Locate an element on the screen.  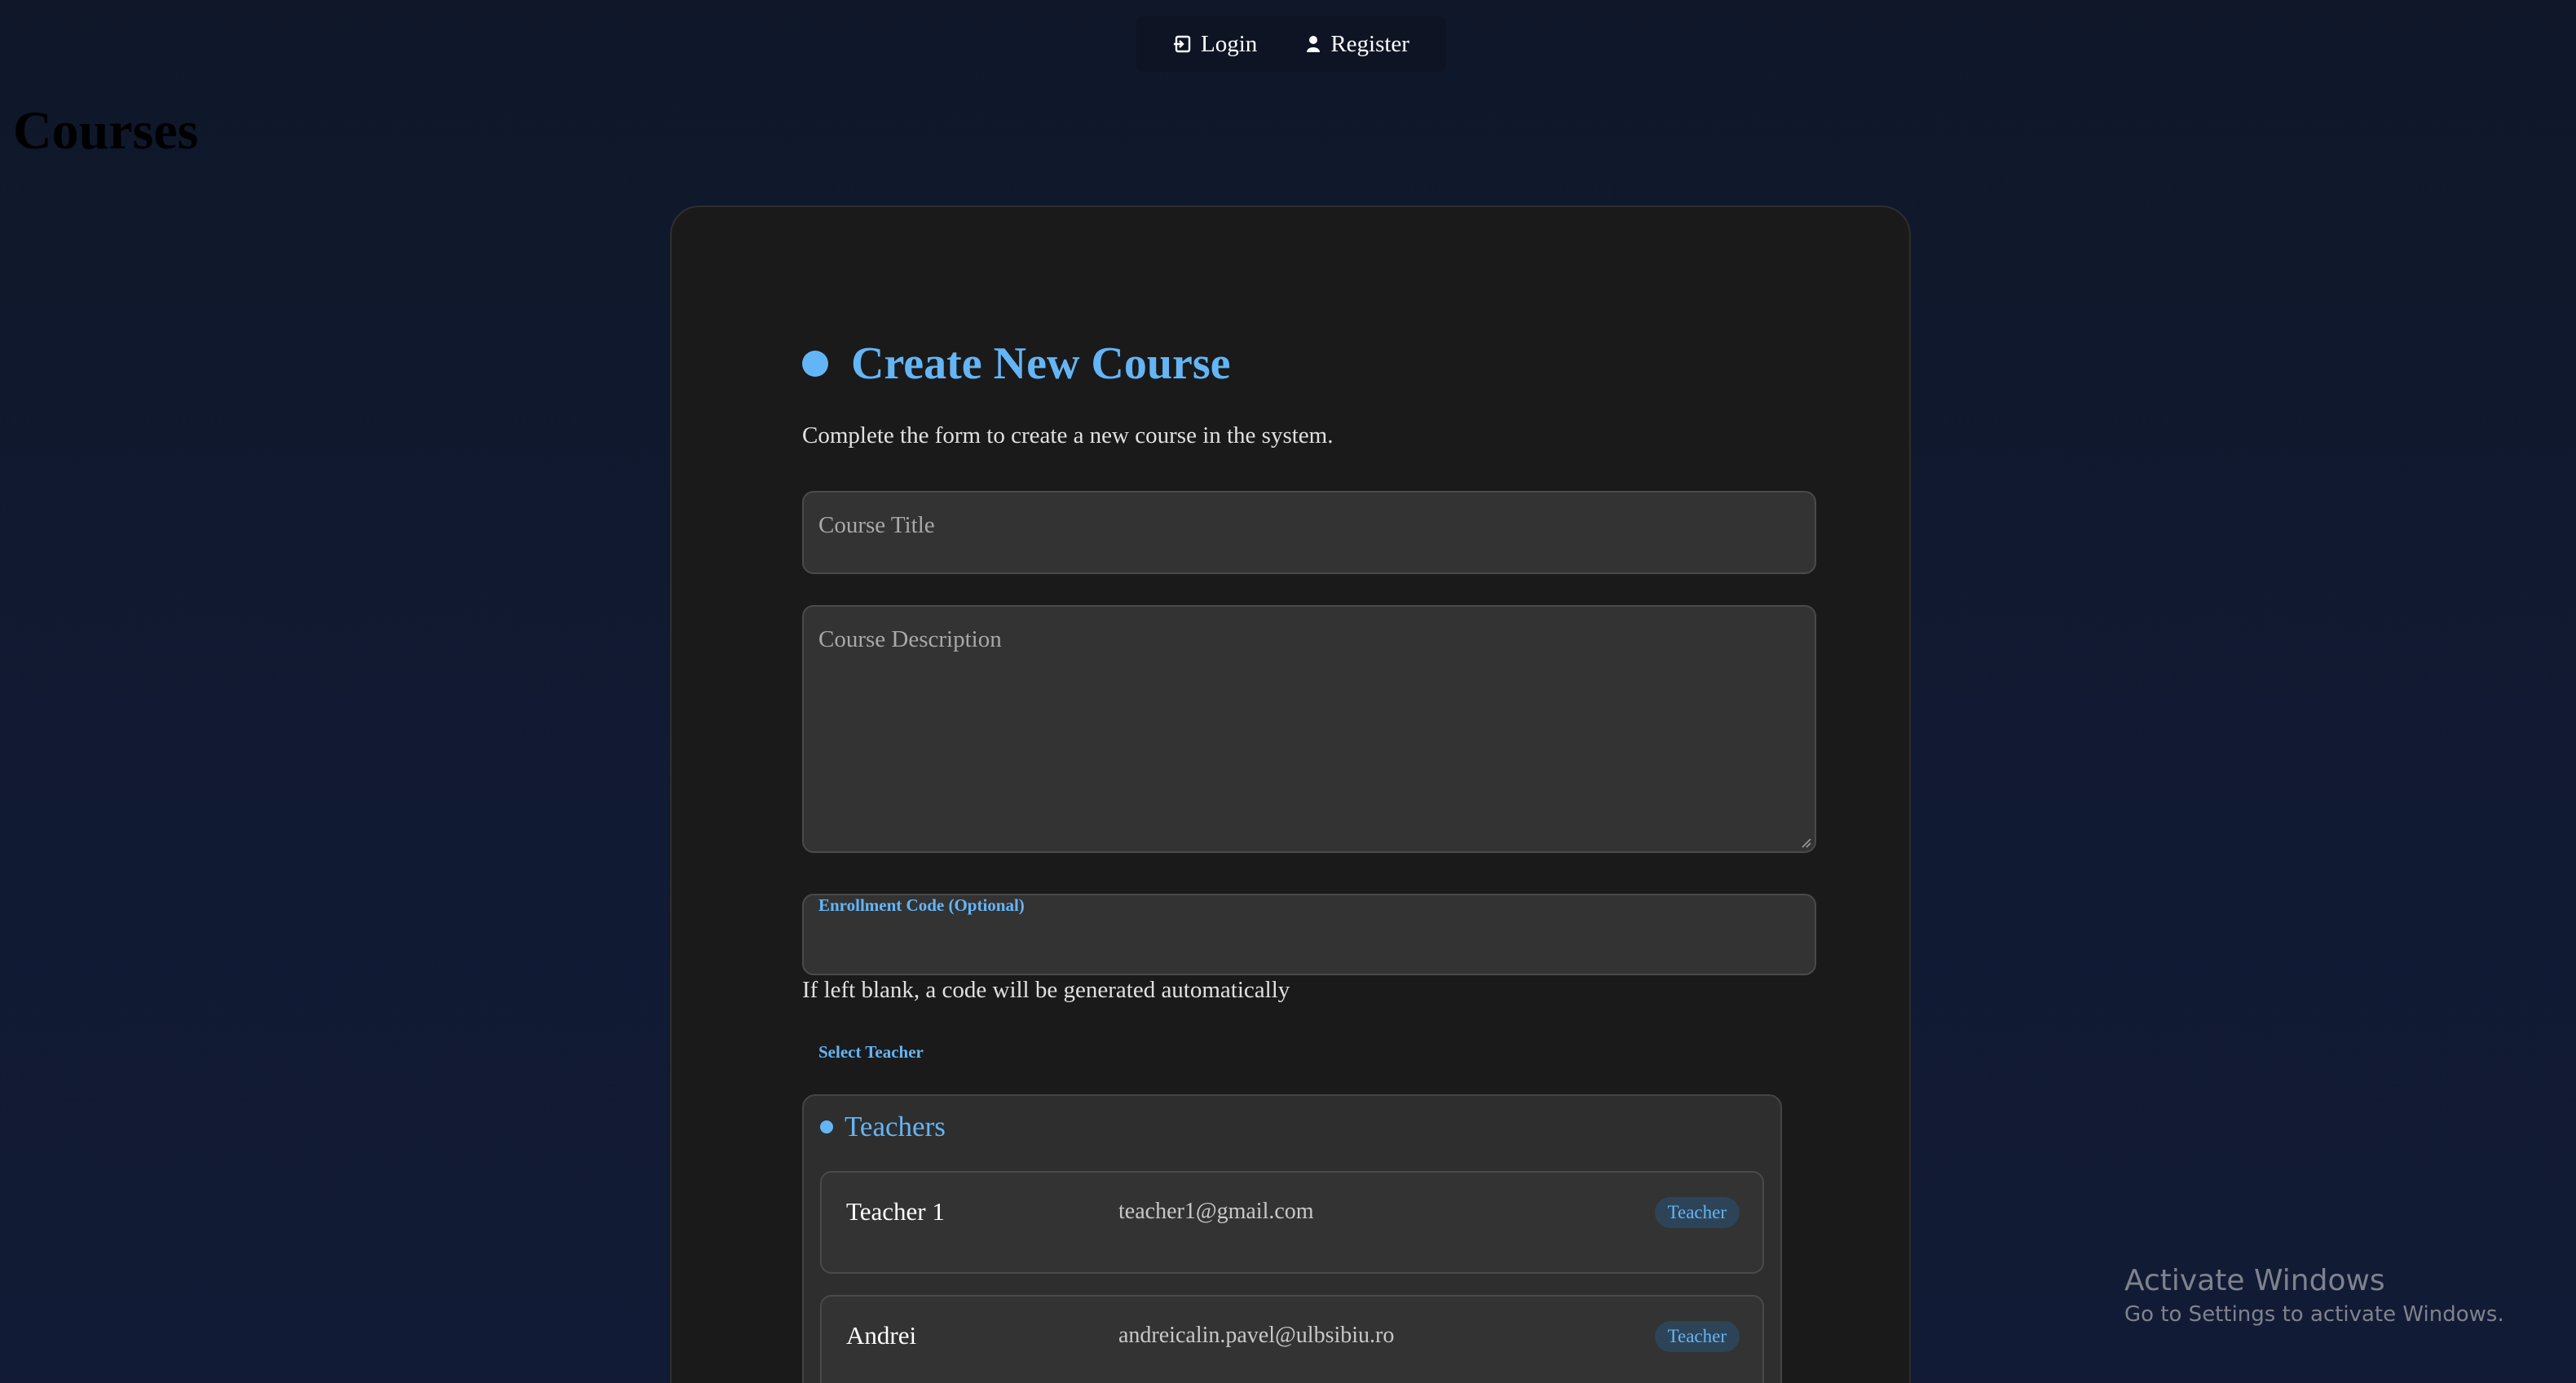
course-description-field is located at coordinates (1309, 729).